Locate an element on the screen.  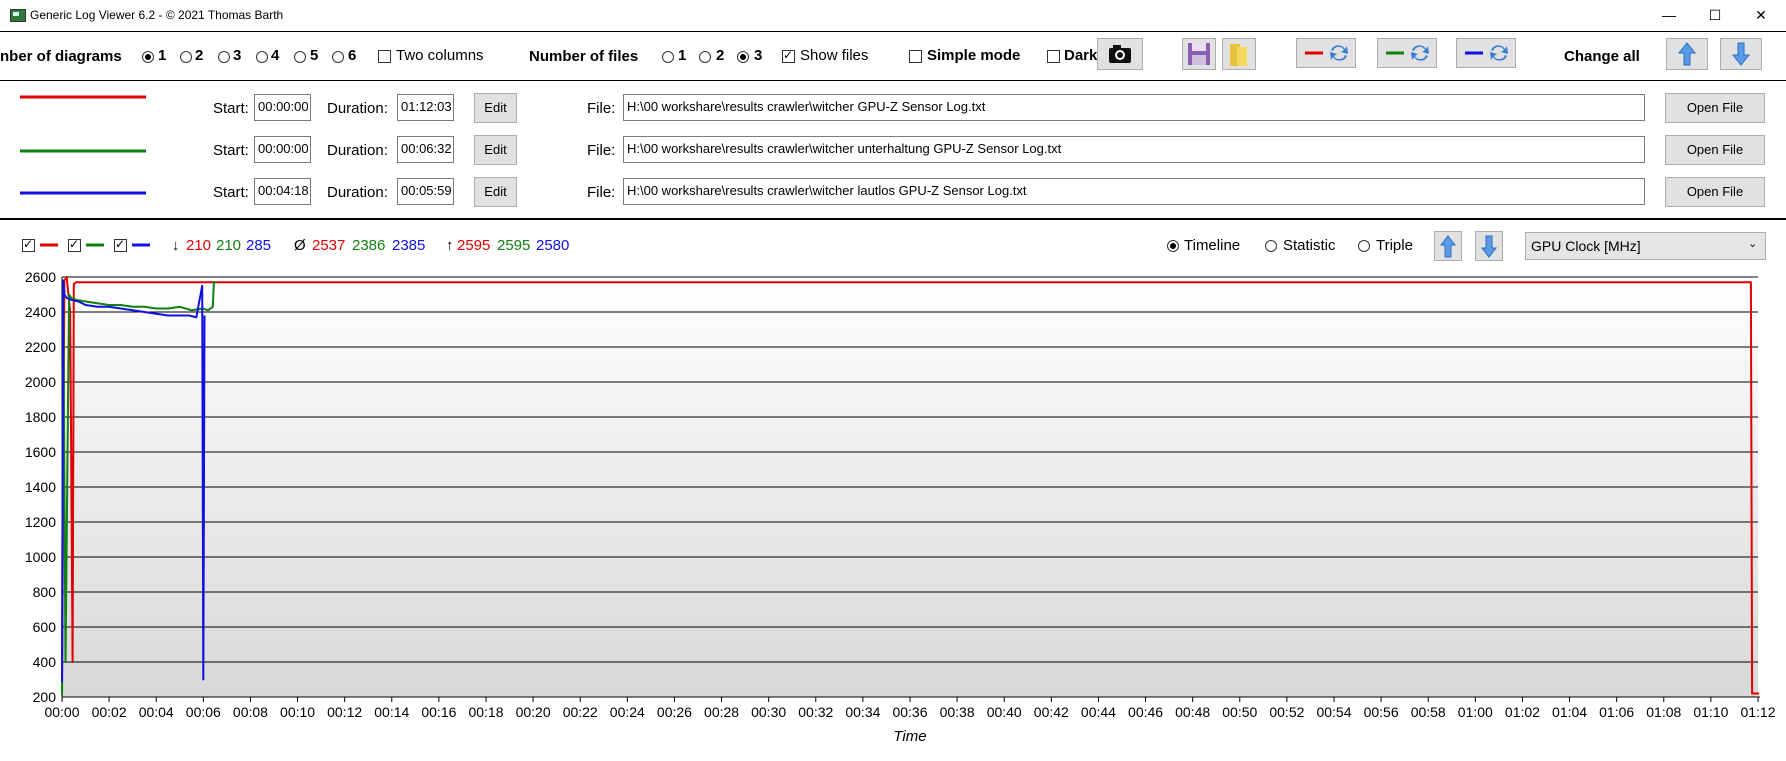
diagrams-option-6: 6 is located at coordinates (352, 55).